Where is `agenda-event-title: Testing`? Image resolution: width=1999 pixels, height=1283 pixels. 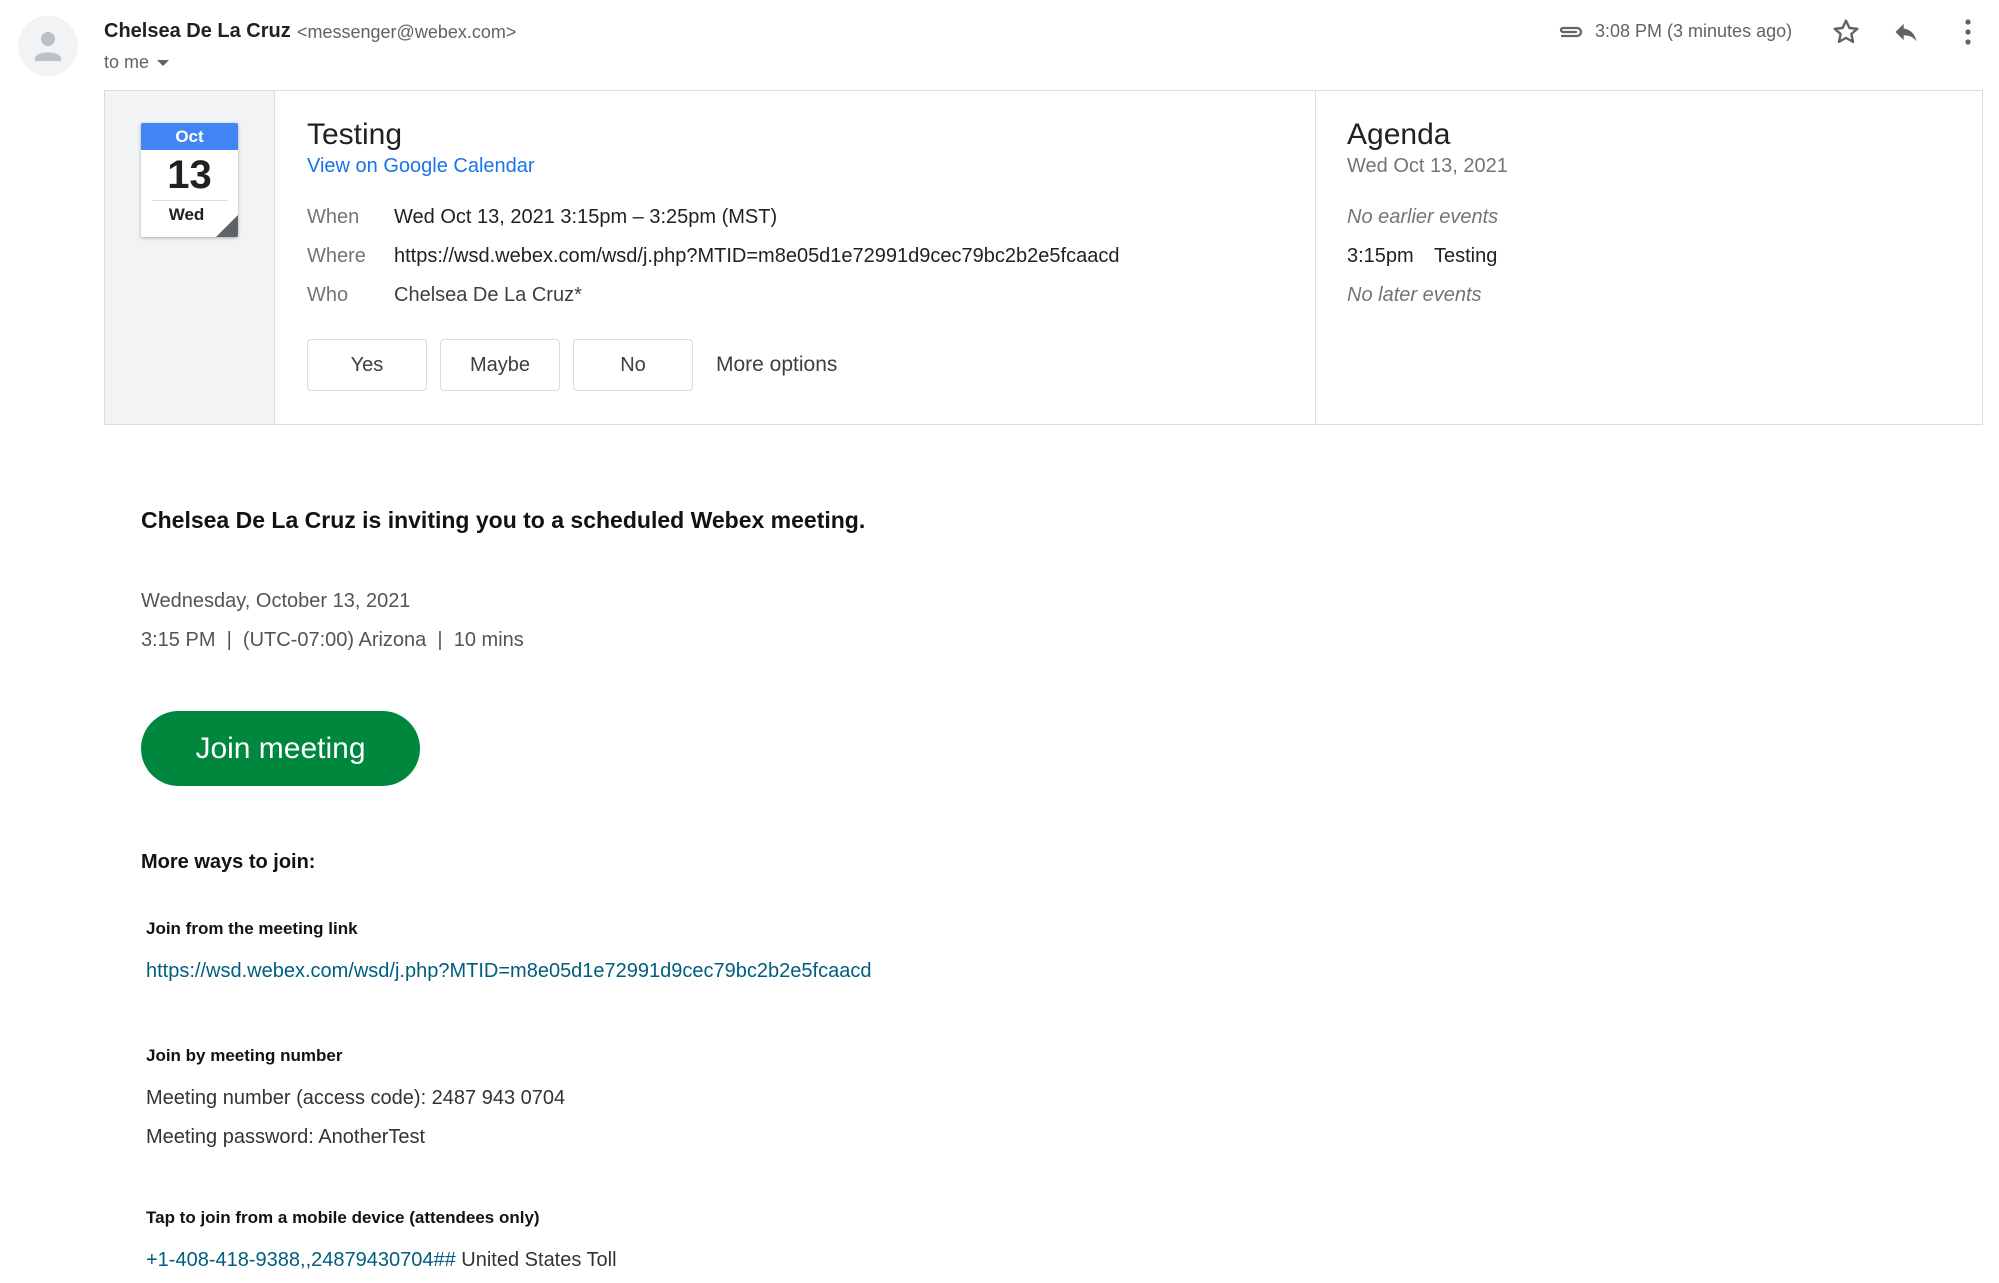
agenda-event-title: Testing is located at coordinates (1465, 256).